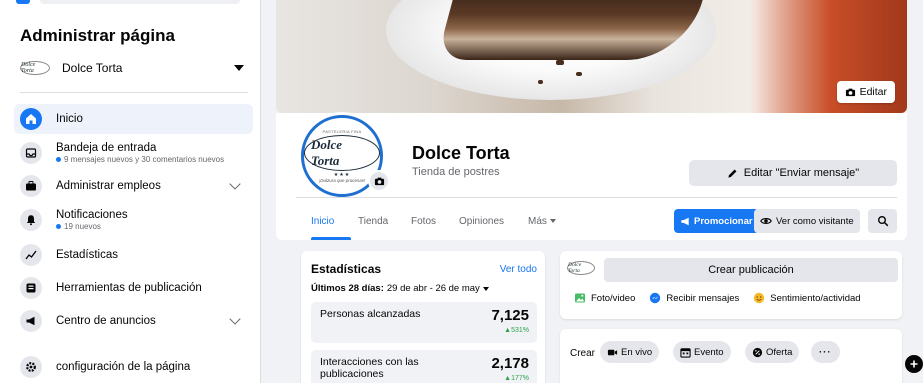 This screenshot has width=923, height=383. What do you see at coordinates (322, 221) in the screenshot?
I see `tab-inicio: Inicio` at bounding box center [322, 221].